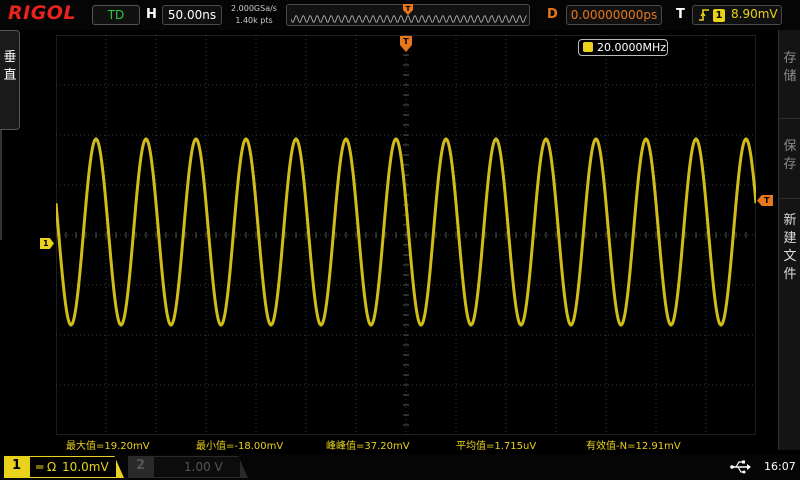 Image resolution: width=800 pixels, height=480 pixels. Describe the element at coordinates (47, 243) in the screenshot. I see `channel-1-offset-marker: 1` at that location.